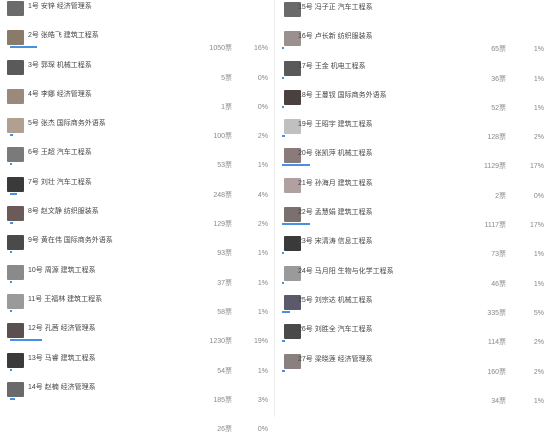 This screenshot has width=550, height=435. What do you see at coordinates (260, 49) in the screenshot?
I see `vote-percent: 16%` at bounding box center [260, 49].